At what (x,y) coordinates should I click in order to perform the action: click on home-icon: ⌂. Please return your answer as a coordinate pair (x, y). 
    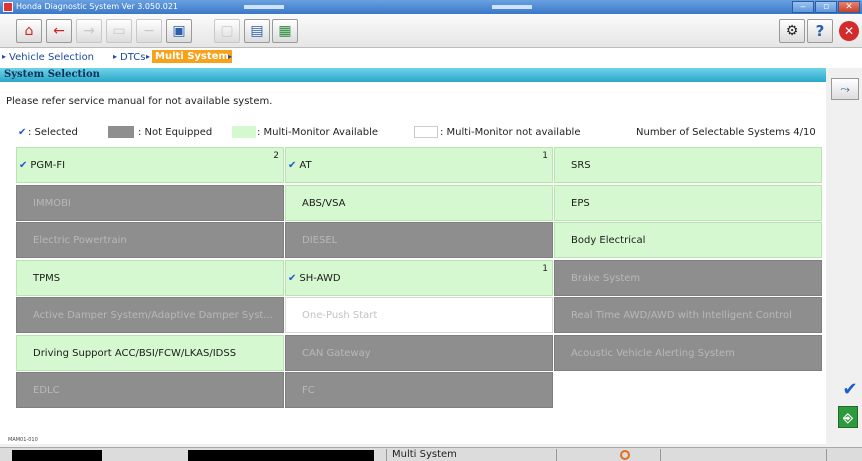
    Looking at the image, I should click on (29, 31).